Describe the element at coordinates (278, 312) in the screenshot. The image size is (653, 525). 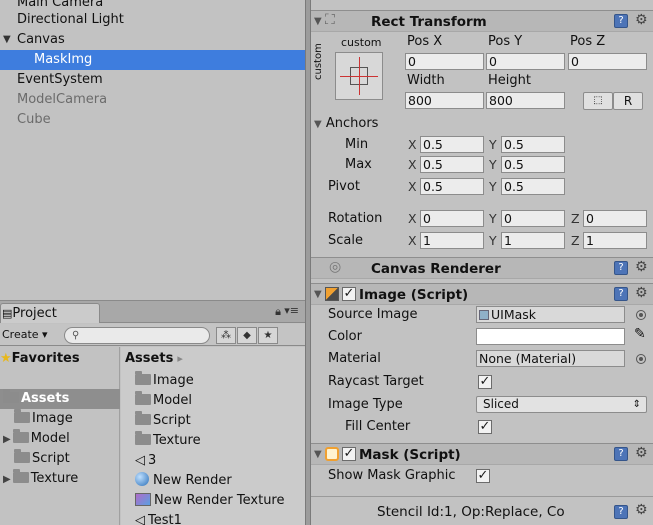
I see `lock-icon: 🔒︎` at that location.